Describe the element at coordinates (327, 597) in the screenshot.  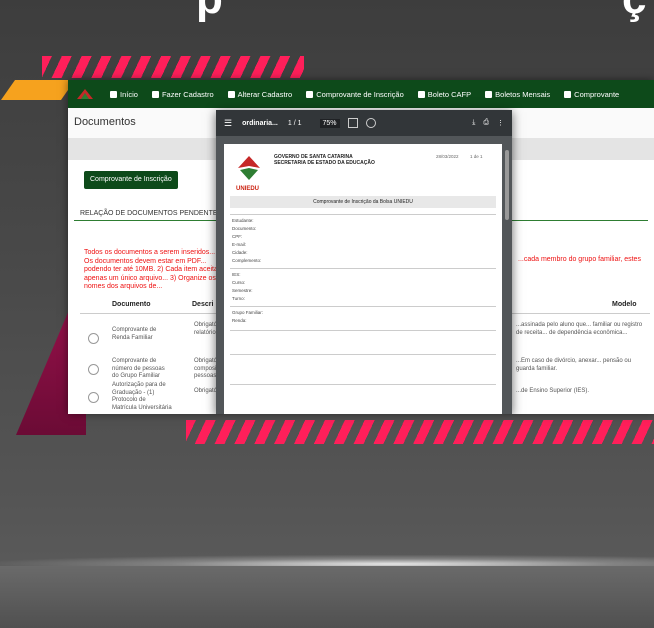
I see `decor-bottom-band` at that location.